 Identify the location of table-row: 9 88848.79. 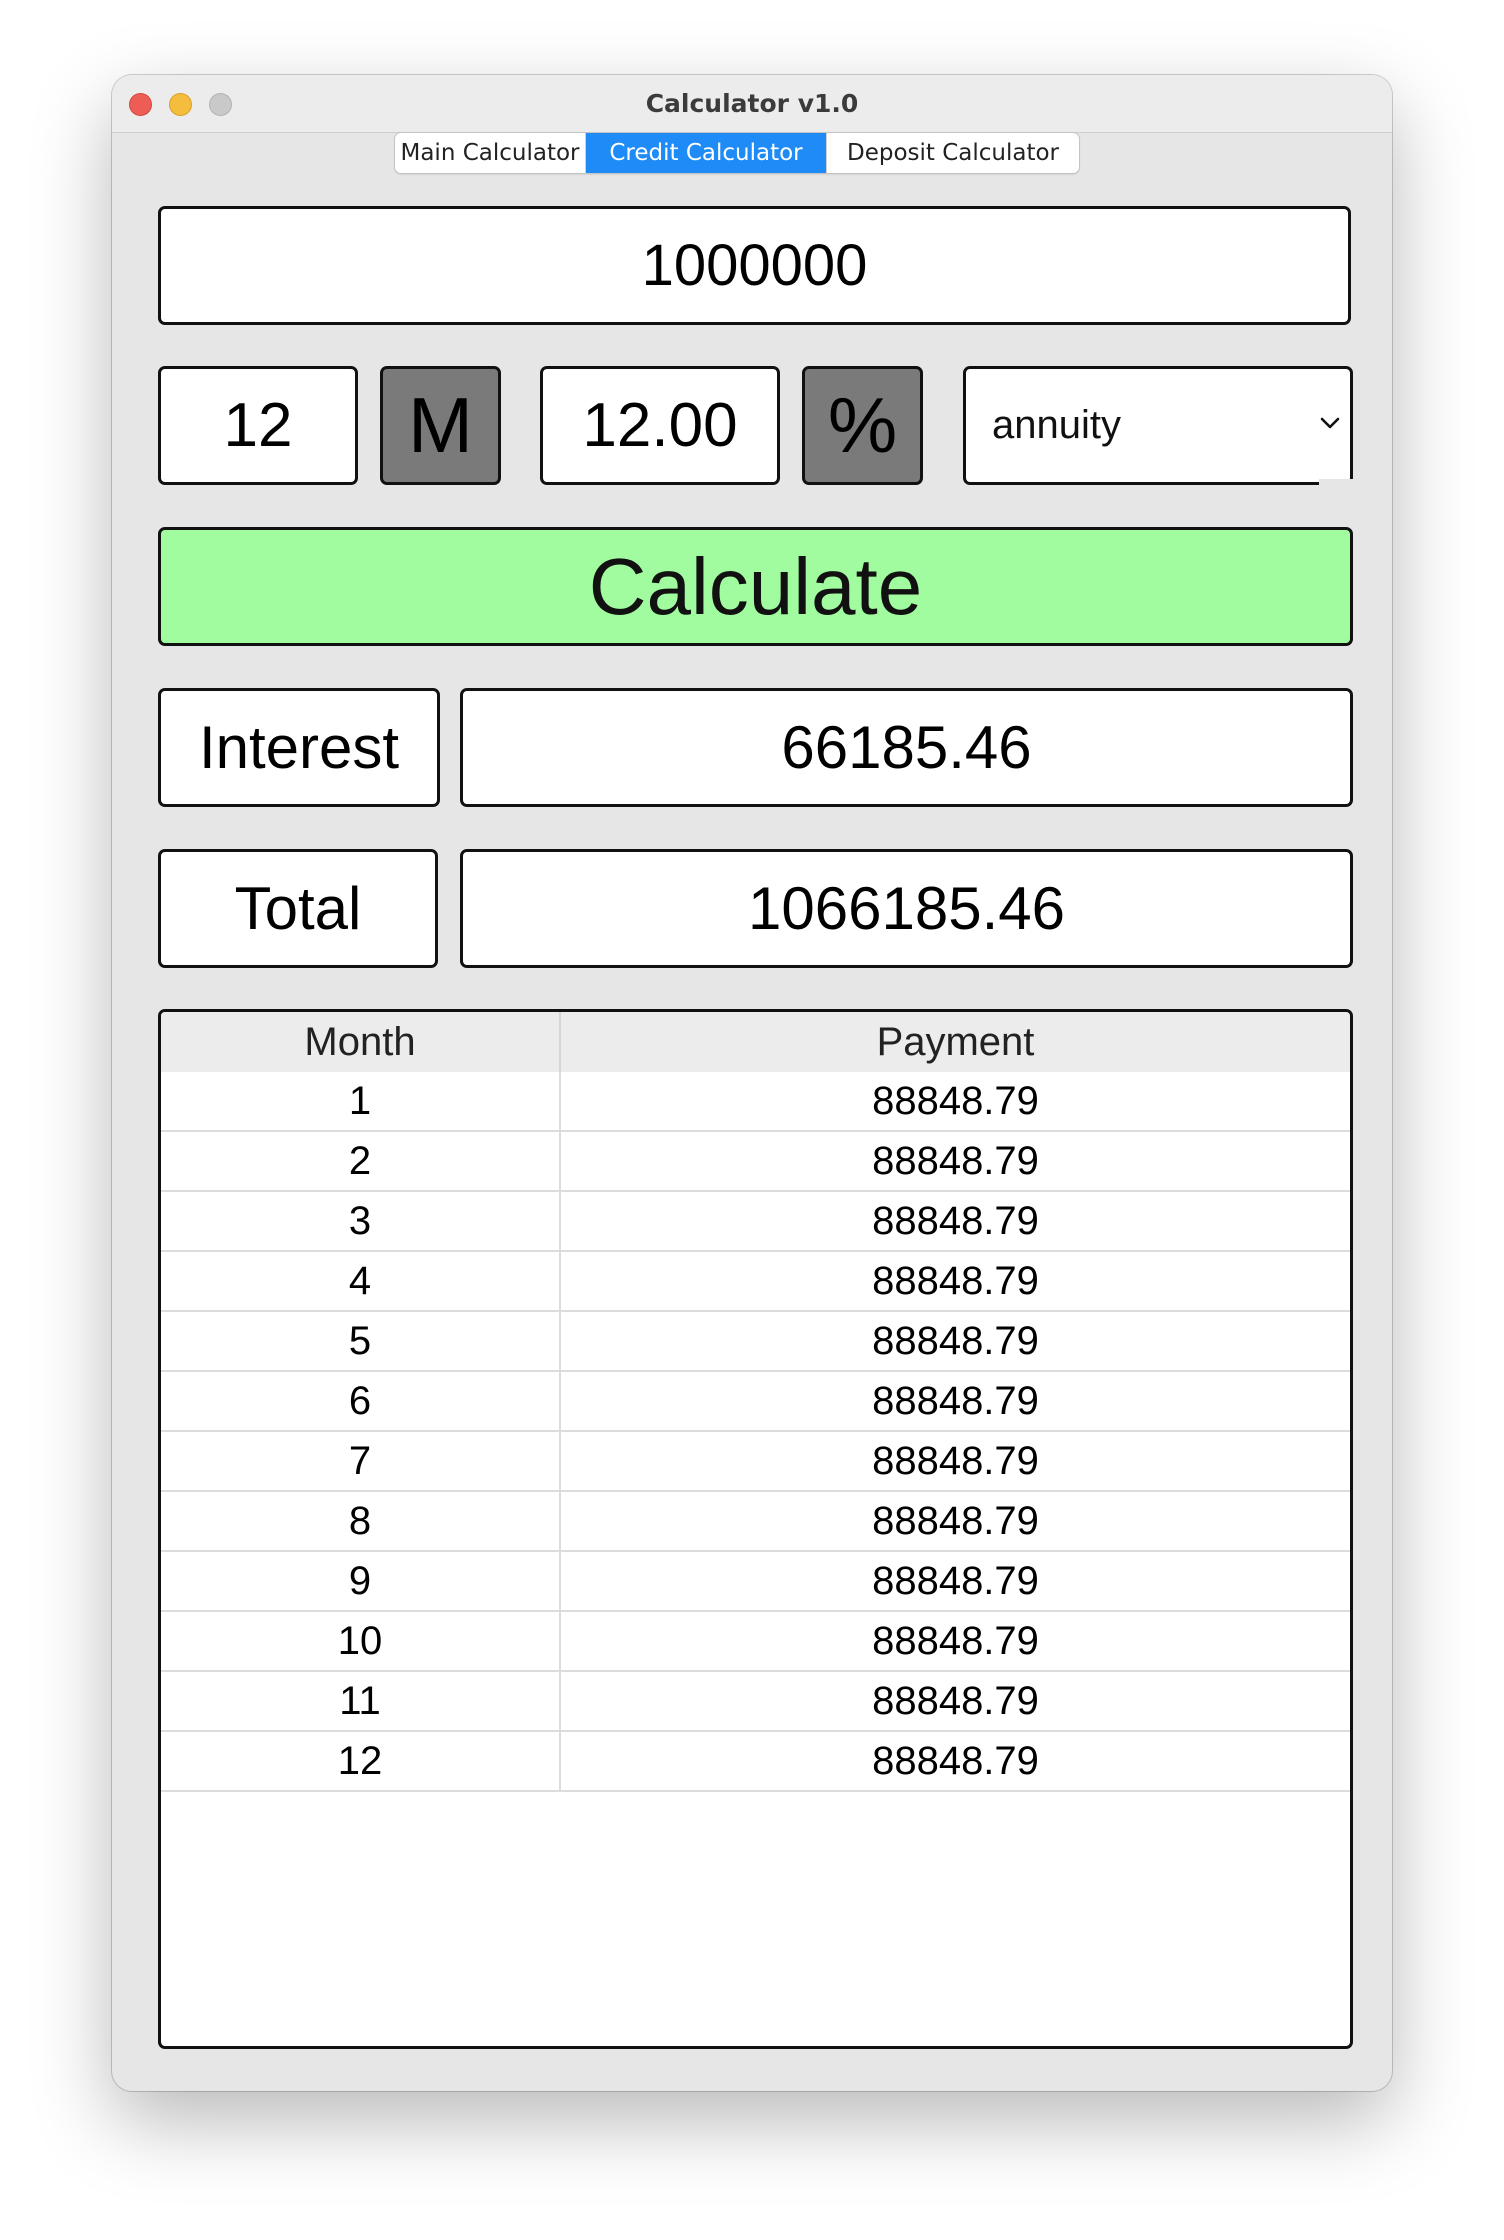
(755, 1582).